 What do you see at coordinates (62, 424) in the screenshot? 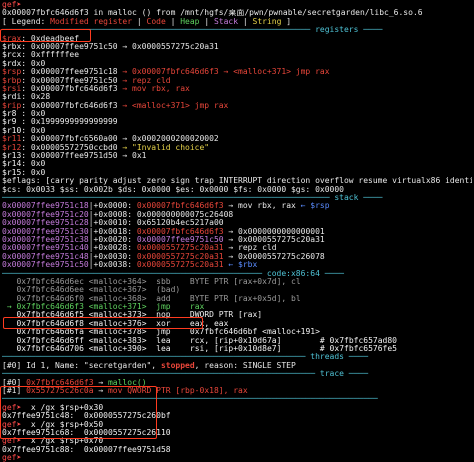
I see `command-text: x /gx $rsp+0x50` at bounding box center [62, 424].